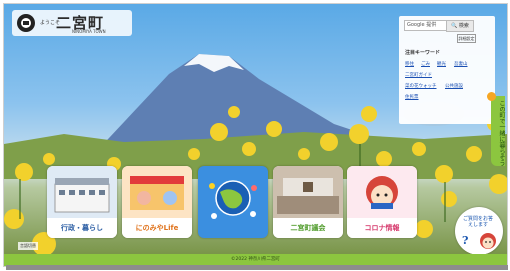 This screenshot has height=271, width=510. Describe the element at coordinates (412, 97) in the screenshot. I see `keyword-link: 住民票` at that location.